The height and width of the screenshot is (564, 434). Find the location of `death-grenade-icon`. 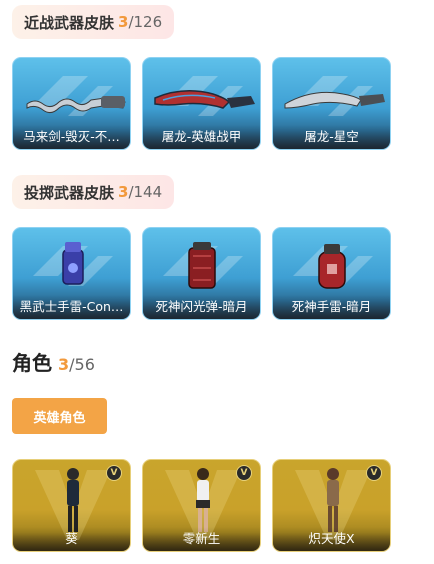

death-grenade-icon is located at coordinates (332, 266).